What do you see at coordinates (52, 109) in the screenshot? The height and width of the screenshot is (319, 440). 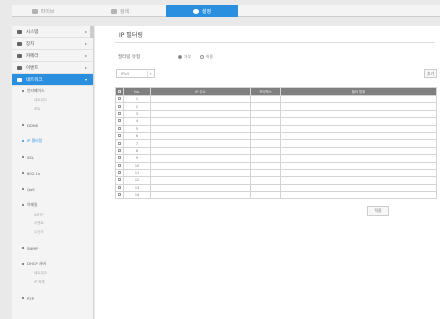 I see `sidebar-leaf-port: 포트` at bounding box center [52, 109].